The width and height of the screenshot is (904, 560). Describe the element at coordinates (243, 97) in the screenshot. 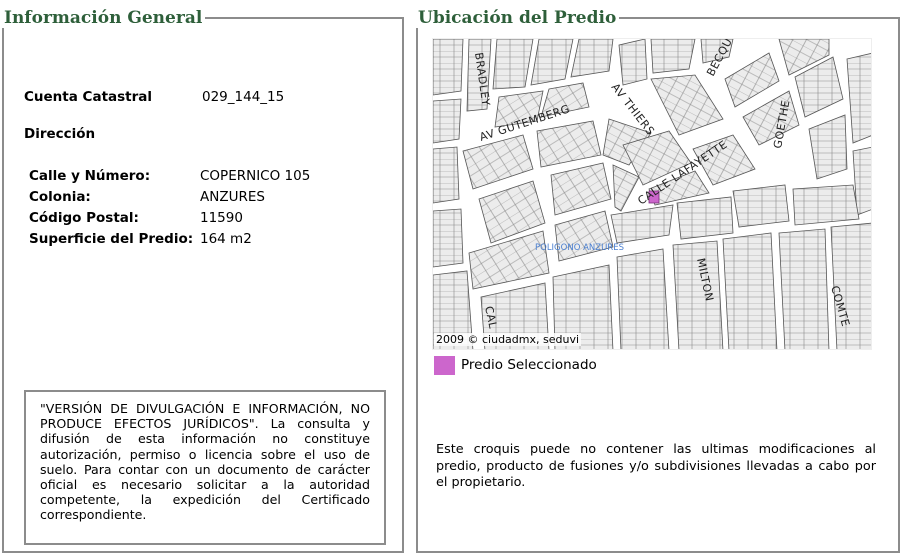

I see `cuenta-catastral-value: 029_144_15` at that location.